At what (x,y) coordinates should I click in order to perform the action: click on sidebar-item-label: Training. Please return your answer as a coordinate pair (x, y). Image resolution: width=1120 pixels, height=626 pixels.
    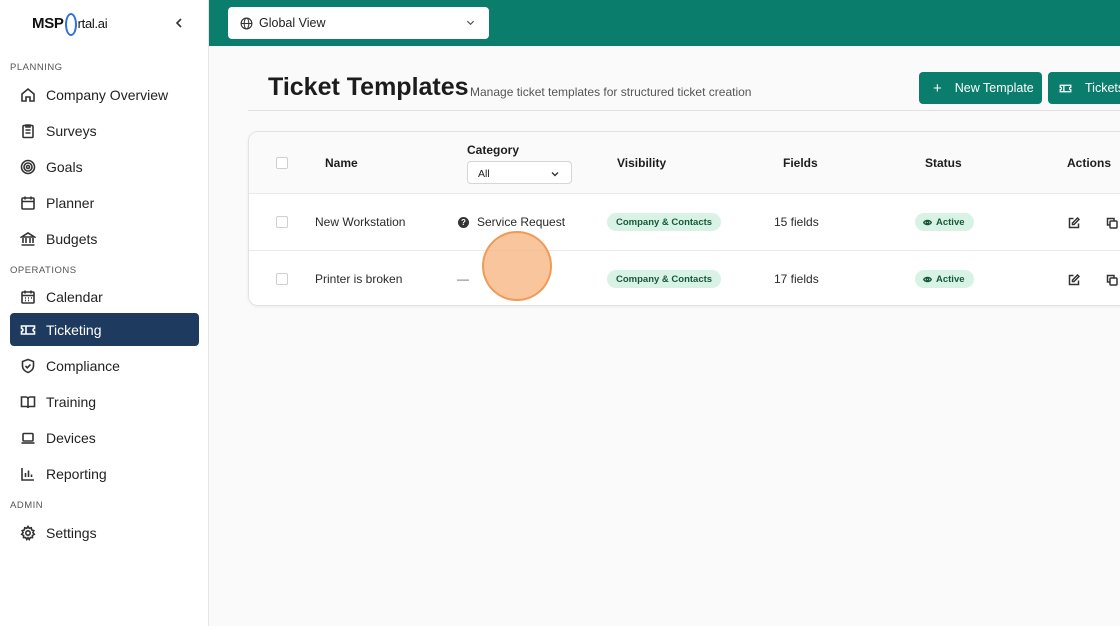
    Looking at the image, I should click on (71, 401).